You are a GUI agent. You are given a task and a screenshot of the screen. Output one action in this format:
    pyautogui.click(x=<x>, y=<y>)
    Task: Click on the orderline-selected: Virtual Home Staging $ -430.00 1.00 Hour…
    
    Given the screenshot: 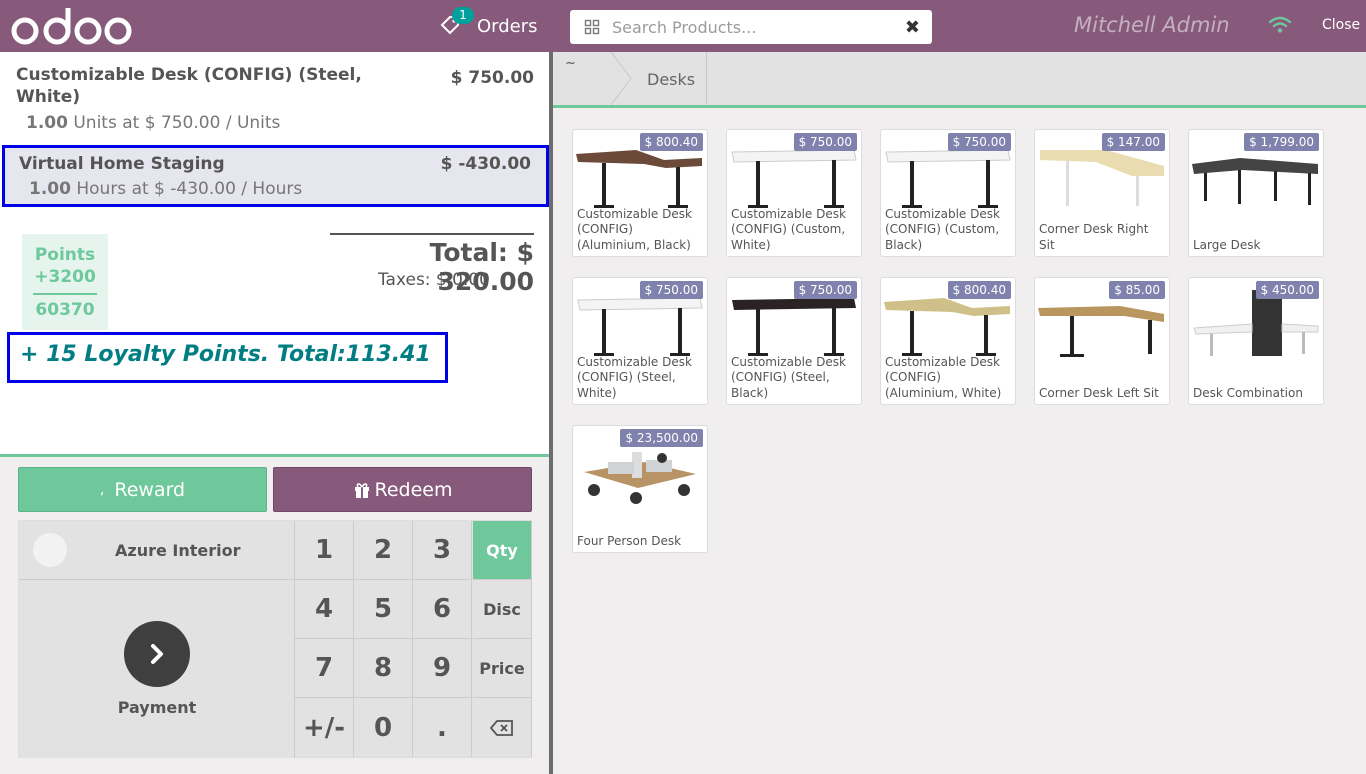 What is the action you would take?
    pyautogui.click(x=275, y=176)
    